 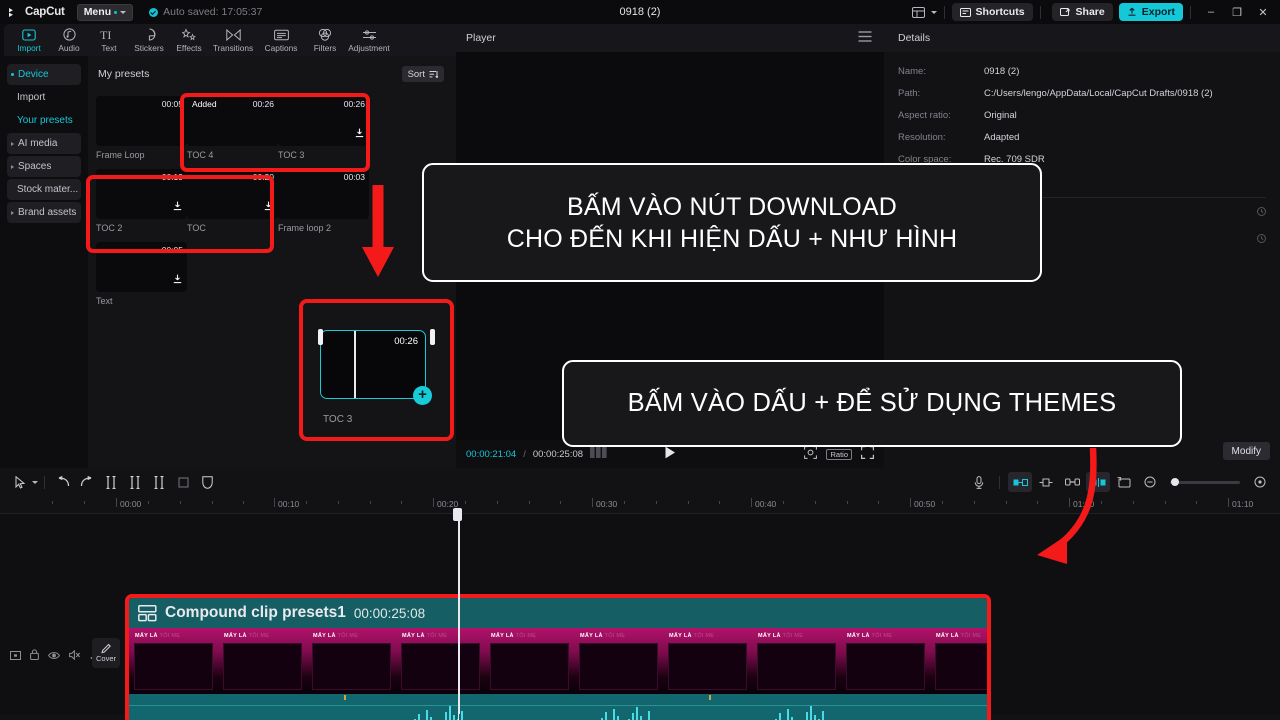 What do you see at coordinates (1000, 12) in the screenshot?
I see `shortcuts-label: Shortcuts` at bounding box center [1000, 12].